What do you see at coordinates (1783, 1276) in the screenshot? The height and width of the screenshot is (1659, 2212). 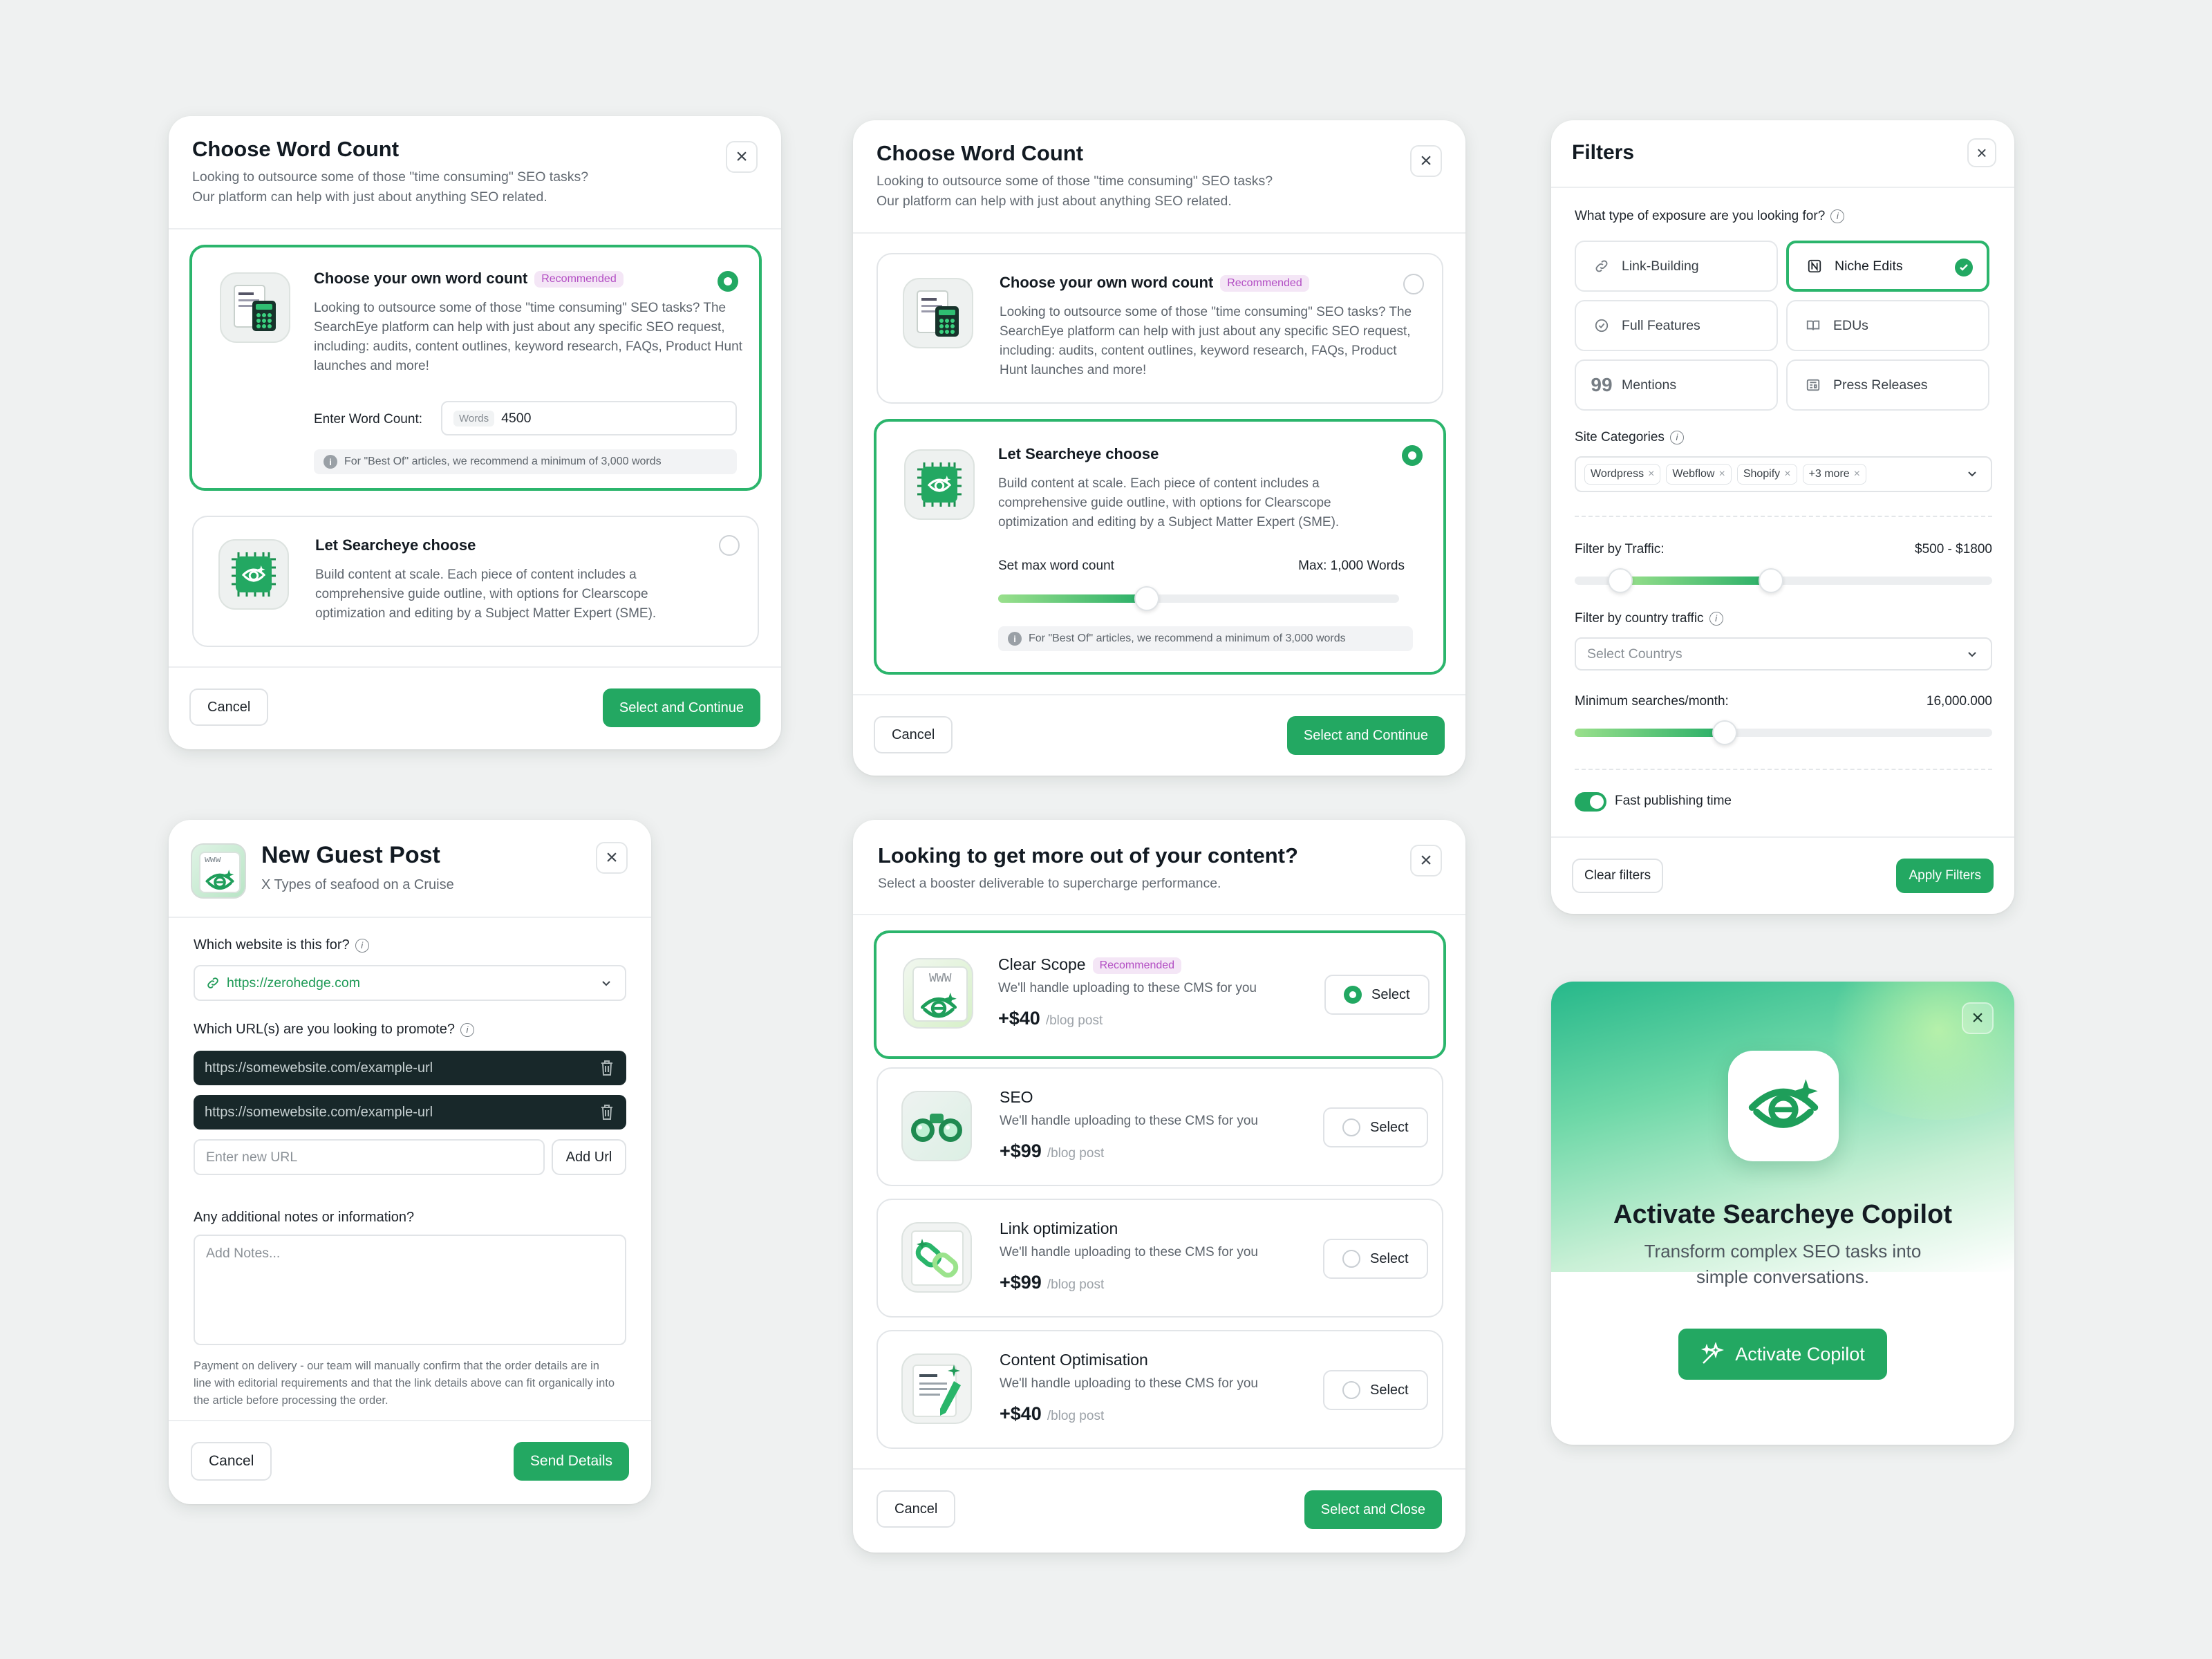 I see `subtitle-line-2: simple conversations.` at bounding box center [1783, 1276].